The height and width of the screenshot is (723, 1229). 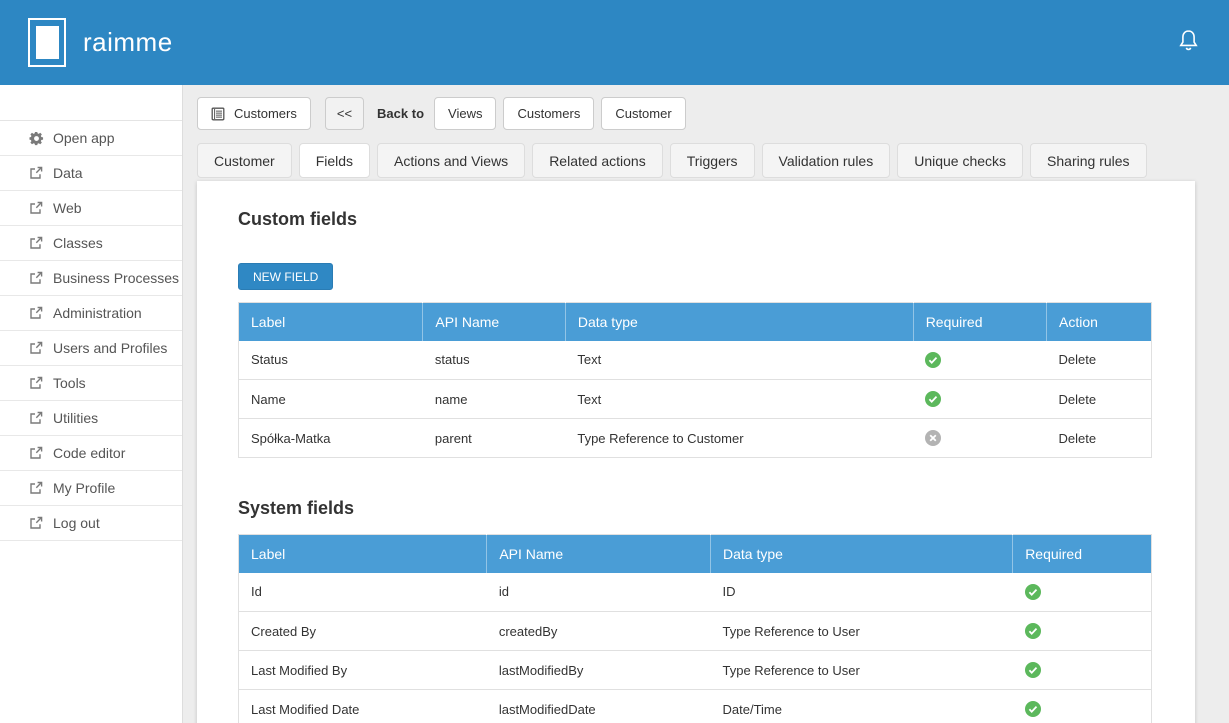 What do you see at coordinates (362, 592) in the screenshot?
I see `cell-label: Id` at bounding box center [362, 592].